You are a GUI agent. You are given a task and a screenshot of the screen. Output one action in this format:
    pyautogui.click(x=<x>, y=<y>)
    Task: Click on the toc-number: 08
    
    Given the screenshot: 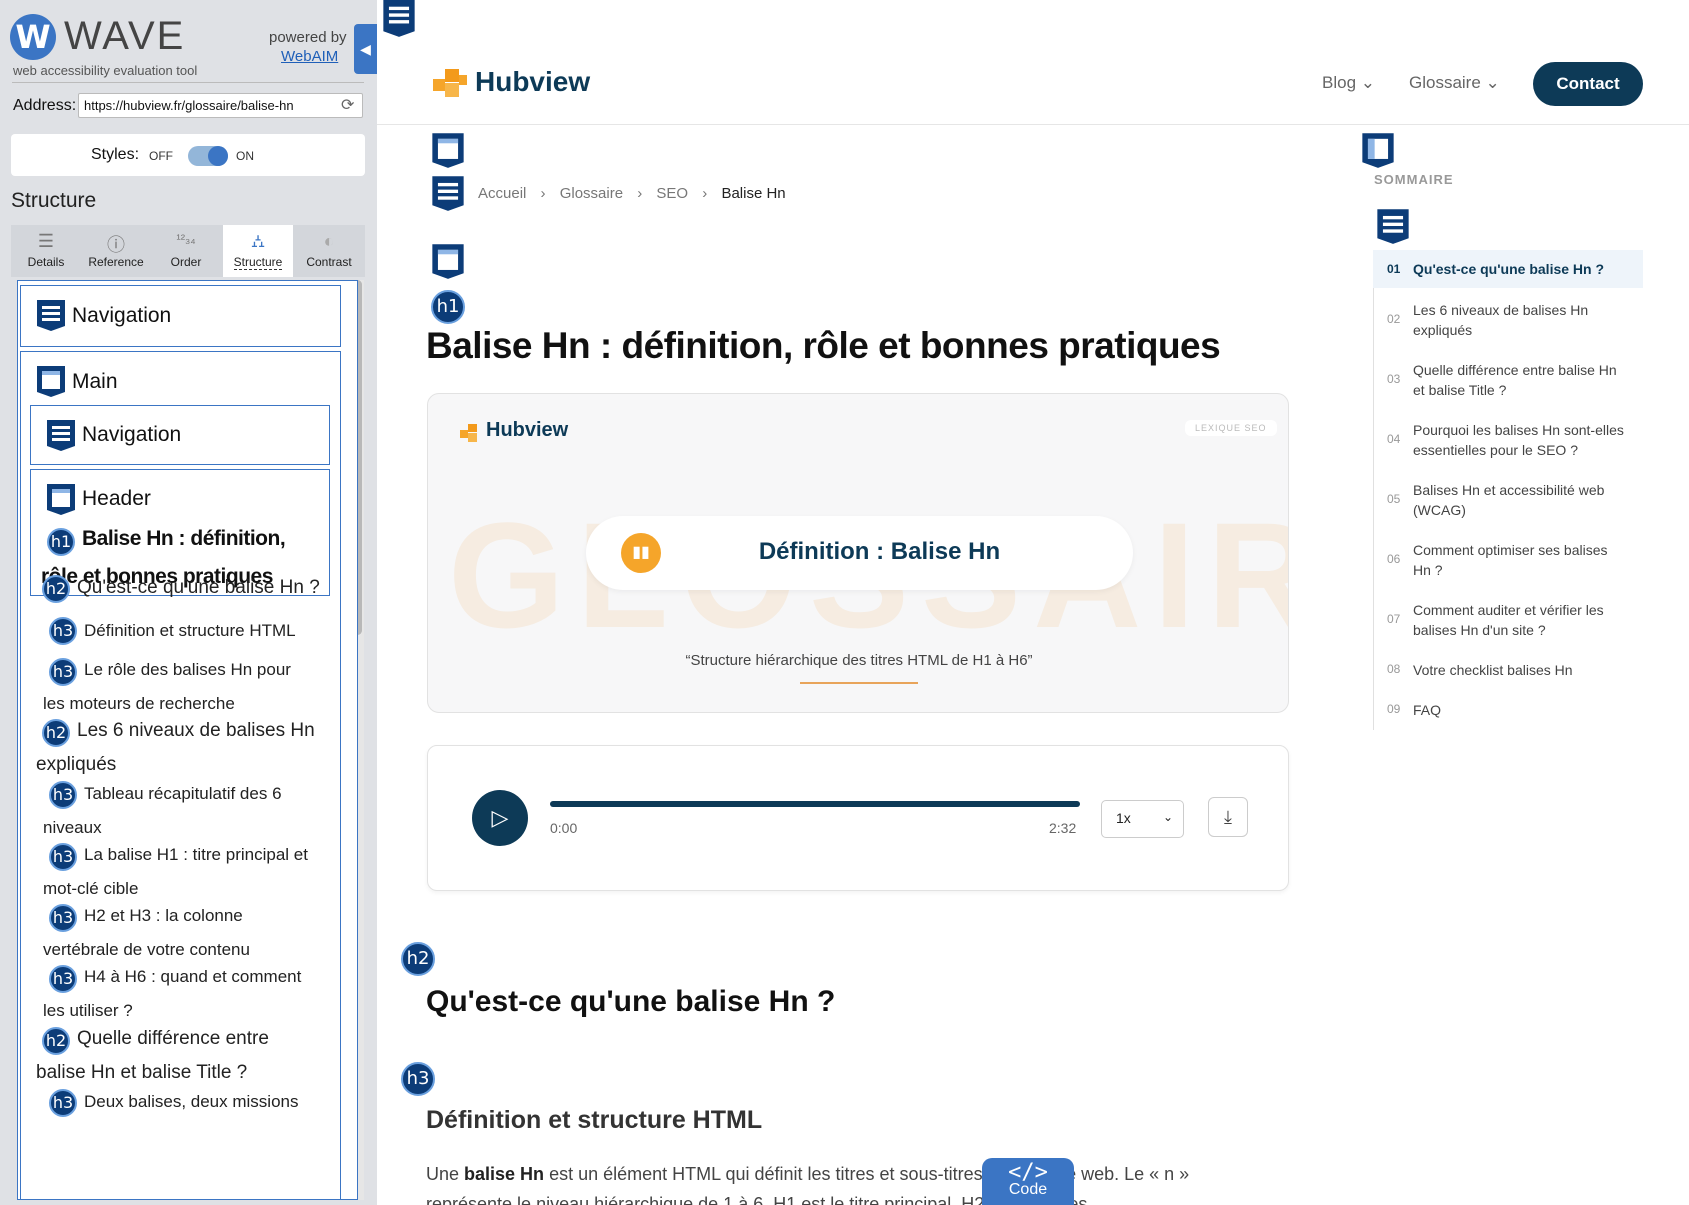 What is the action you would take?
    pyautogui.click(x=1394, y=669)
    